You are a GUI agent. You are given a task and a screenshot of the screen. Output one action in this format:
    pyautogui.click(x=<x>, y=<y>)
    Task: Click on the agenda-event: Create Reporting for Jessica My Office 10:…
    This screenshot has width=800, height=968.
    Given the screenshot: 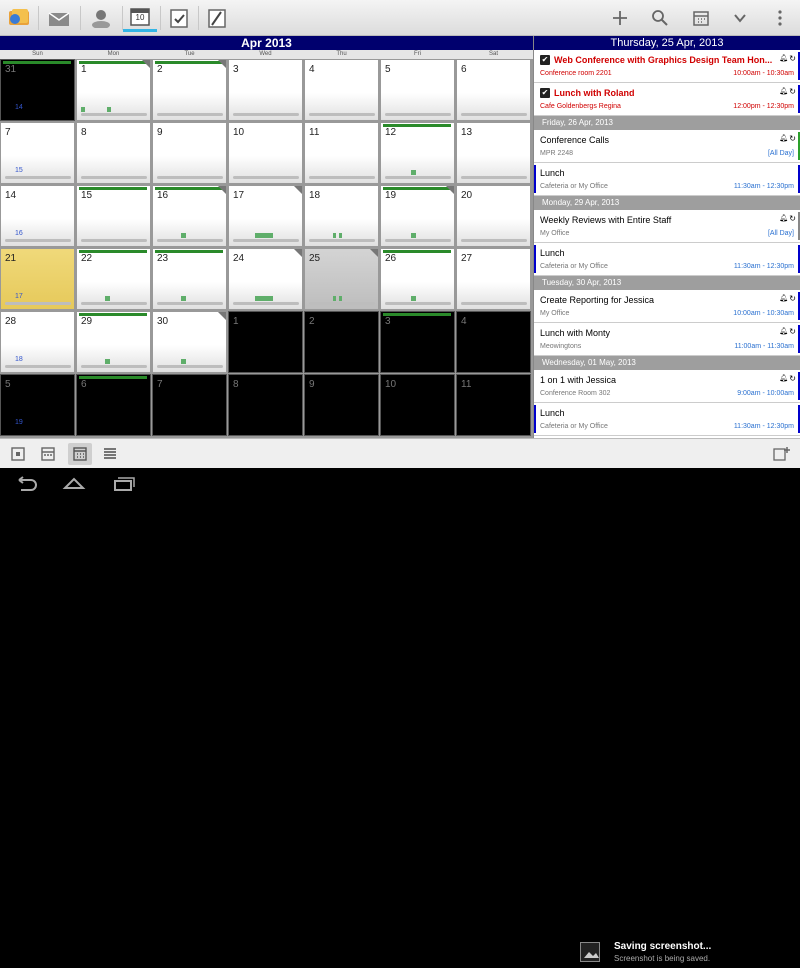 What is the action you would take?
    pyautogui.click(x=667, y=306)
    